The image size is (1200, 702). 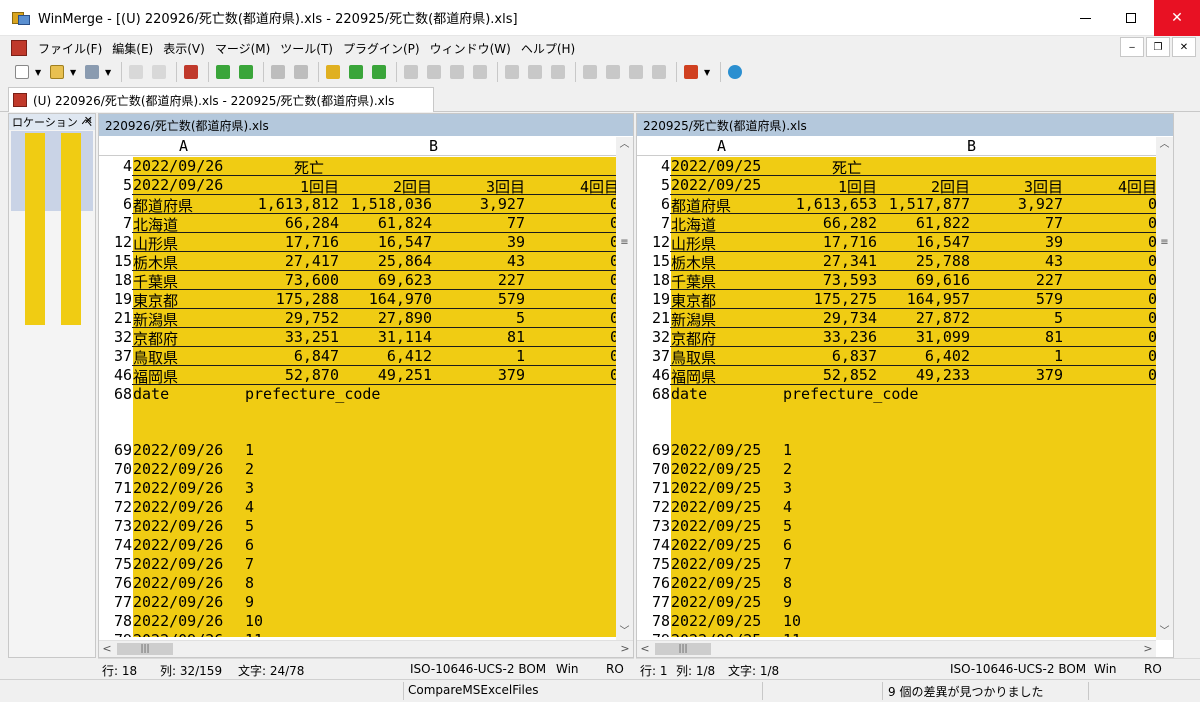 I want to click on table-row: 78 2022/09/26 10, so click(x=366, y=621).